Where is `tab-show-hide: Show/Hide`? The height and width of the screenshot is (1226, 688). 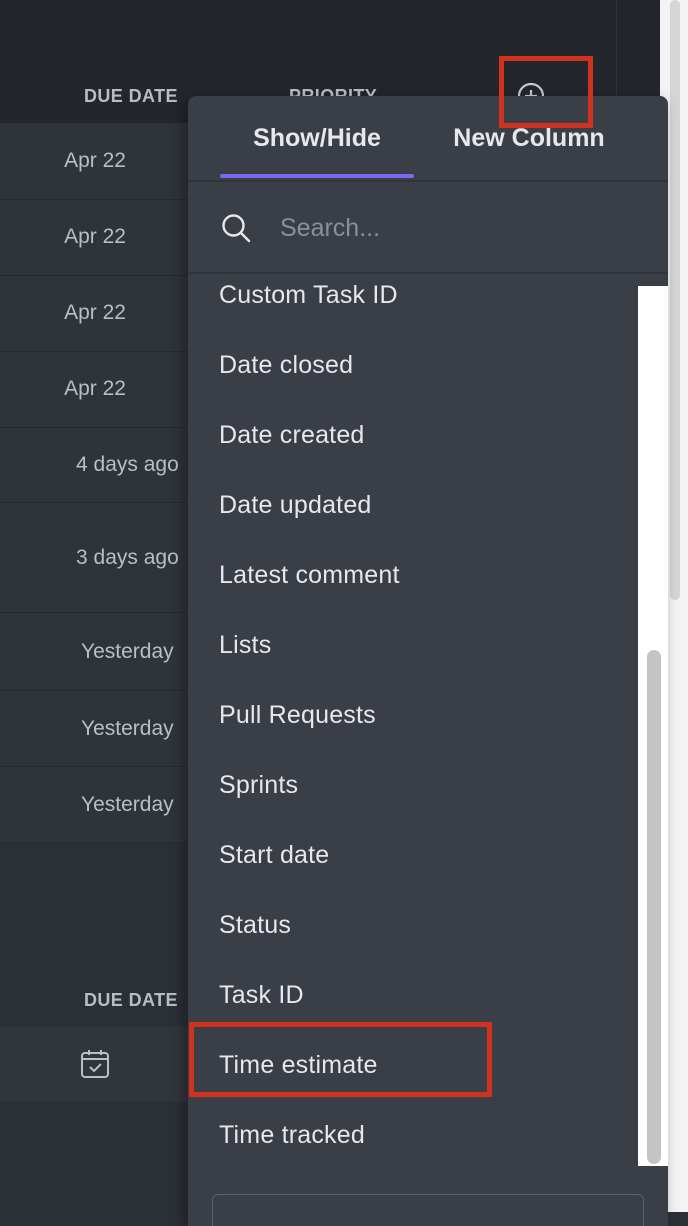
tab-show-hide: Show/Hide is located at coordinates (317, 138).